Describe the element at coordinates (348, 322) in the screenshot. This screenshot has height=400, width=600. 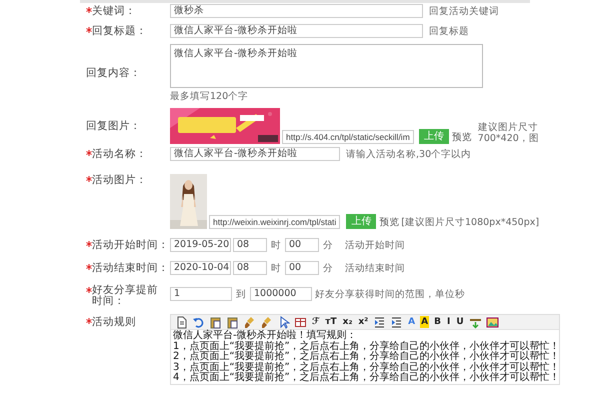
I see `toolbar-button: x₂` at that location.